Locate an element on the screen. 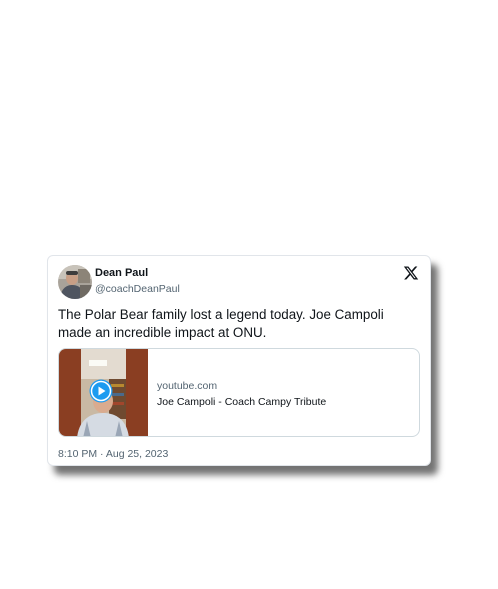 The image size is (498, 589). avatar-image is located at coordinates (75, 282).